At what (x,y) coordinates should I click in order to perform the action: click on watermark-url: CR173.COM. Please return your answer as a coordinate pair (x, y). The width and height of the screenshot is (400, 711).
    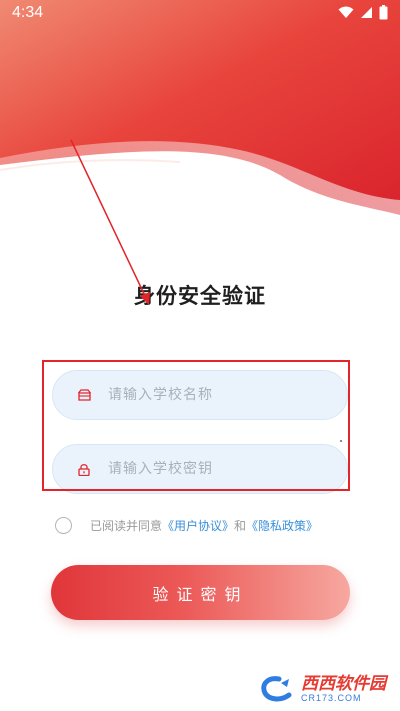
    Looking at the image, I should click on (331, 698).